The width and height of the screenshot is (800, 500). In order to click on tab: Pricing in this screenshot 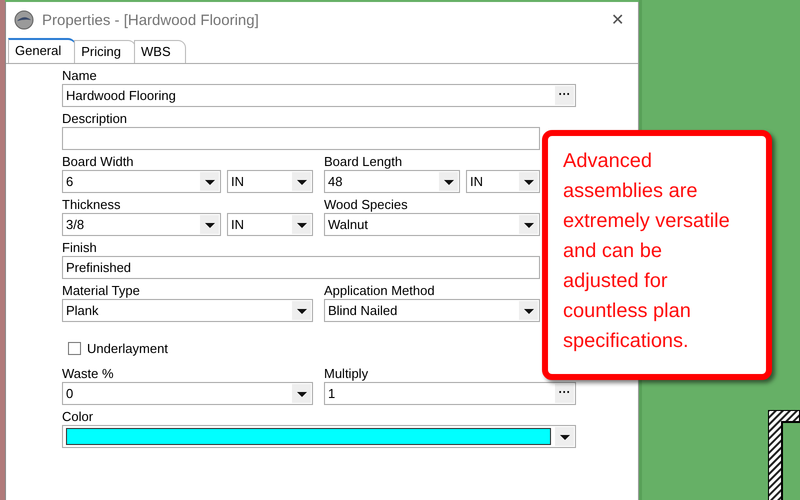, I will do `click(105, 51)`.